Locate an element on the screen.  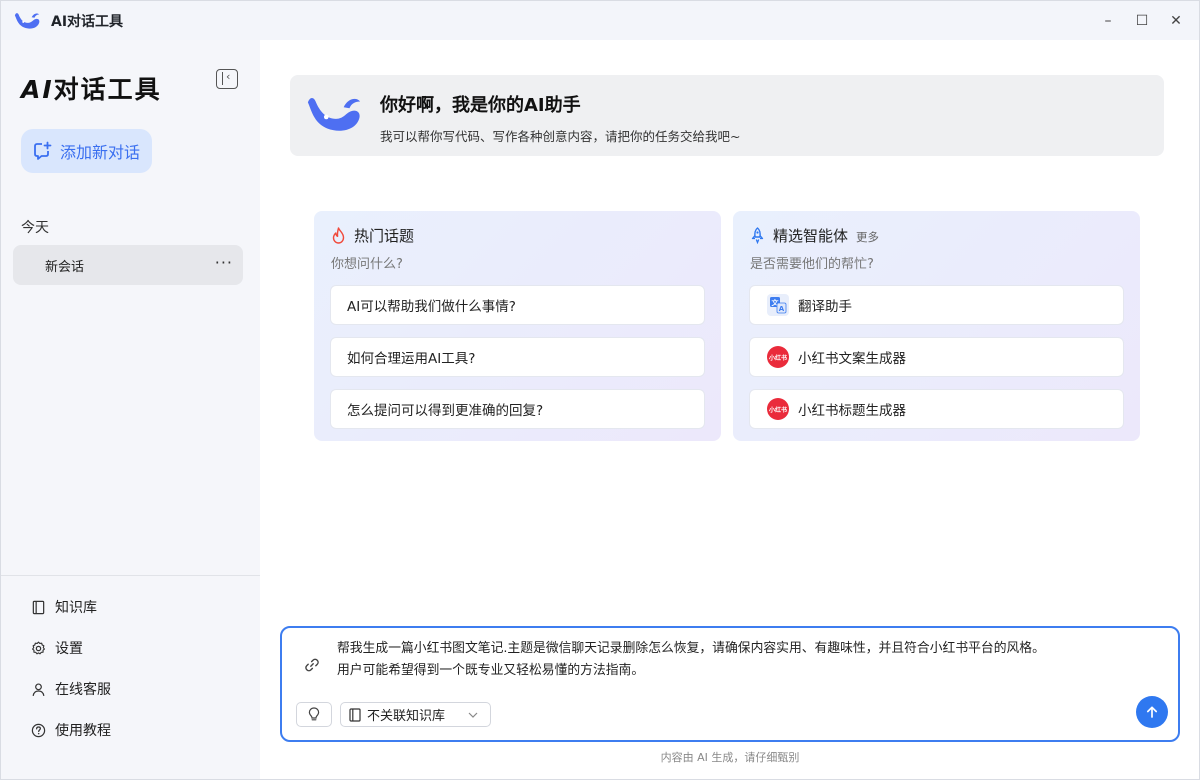
inspiration-button is located at coordinates (314, 714).